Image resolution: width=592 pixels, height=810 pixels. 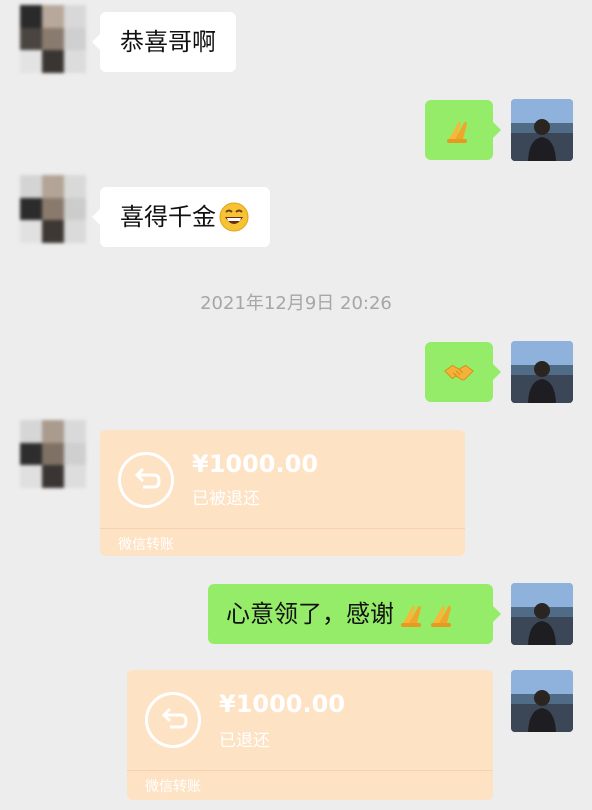 What do you see at coordinates (168, 42) in the screenshot?
I see `message-text: 恭喜哥啊` at bounding box center [168, 42].